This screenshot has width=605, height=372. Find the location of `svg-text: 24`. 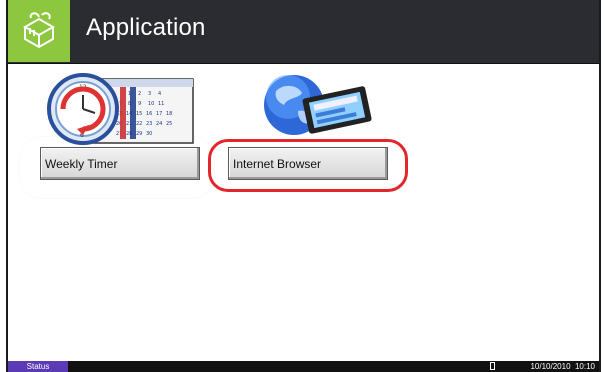

svg-text: 24 is located at coordinates (159, 124).